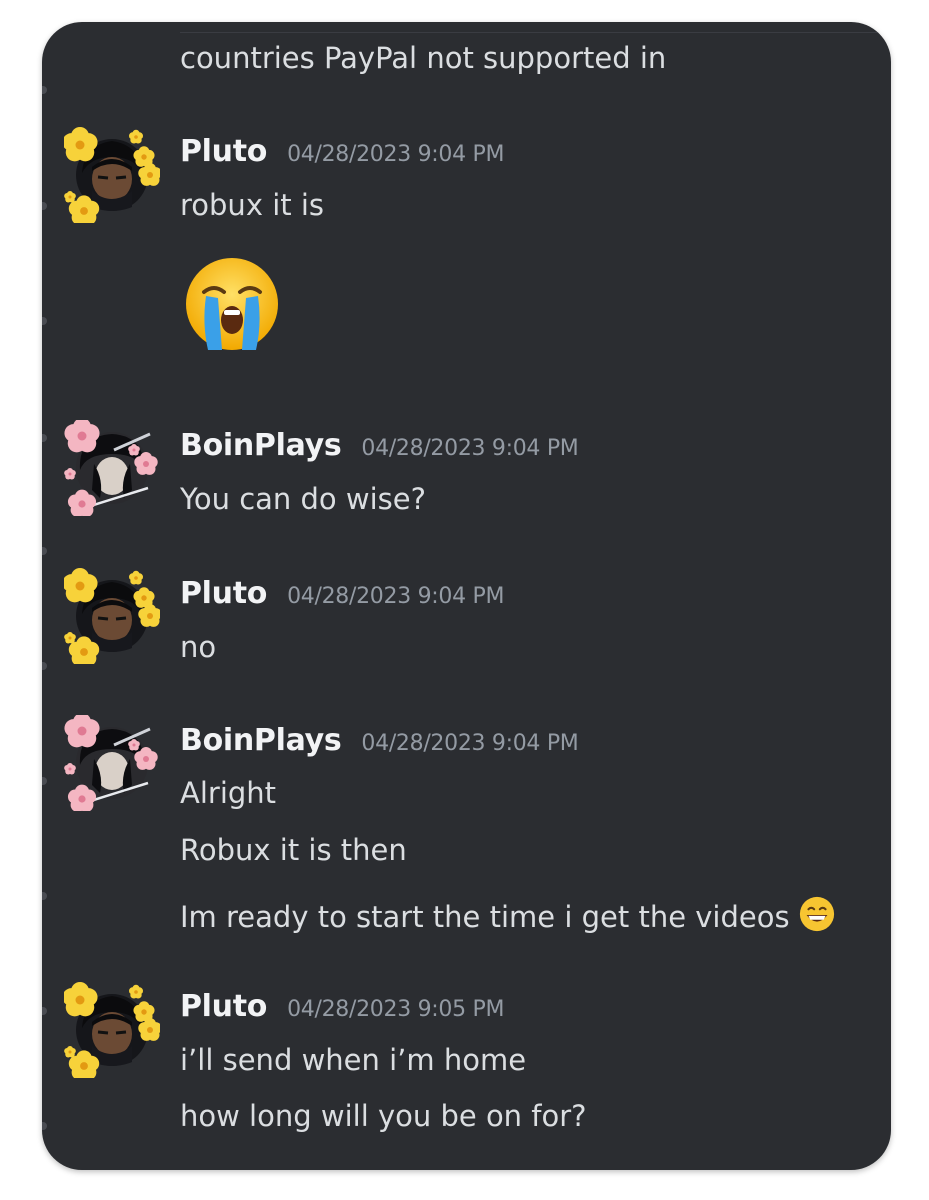 The width and height of the screenshot is (929, 1200). Describe the element at coordinates (817, 914) in the screenshot. I see `grinning-face-icon` at that location.